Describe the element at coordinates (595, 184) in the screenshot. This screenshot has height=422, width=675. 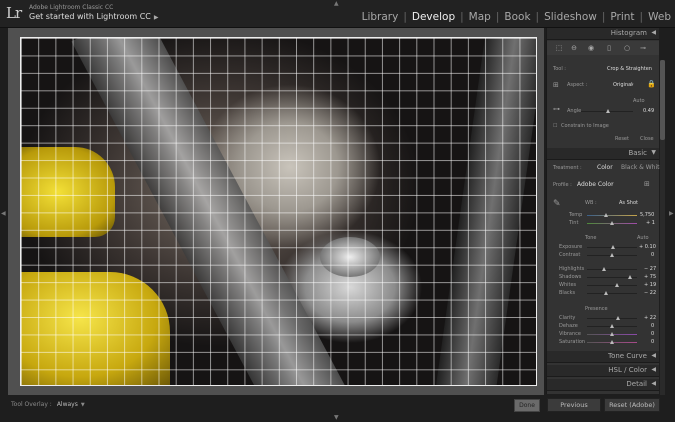
I see `profile-value: Adobe Color` at that location.